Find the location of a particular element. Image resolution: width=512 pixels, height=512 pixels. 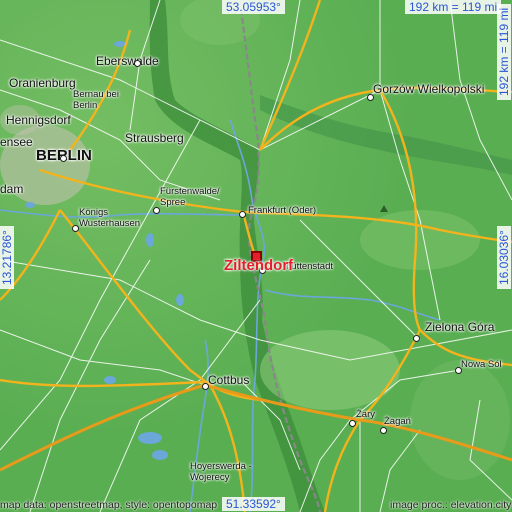

coord-top-latitude: 53.05953° is located at coordinates (253, 7).